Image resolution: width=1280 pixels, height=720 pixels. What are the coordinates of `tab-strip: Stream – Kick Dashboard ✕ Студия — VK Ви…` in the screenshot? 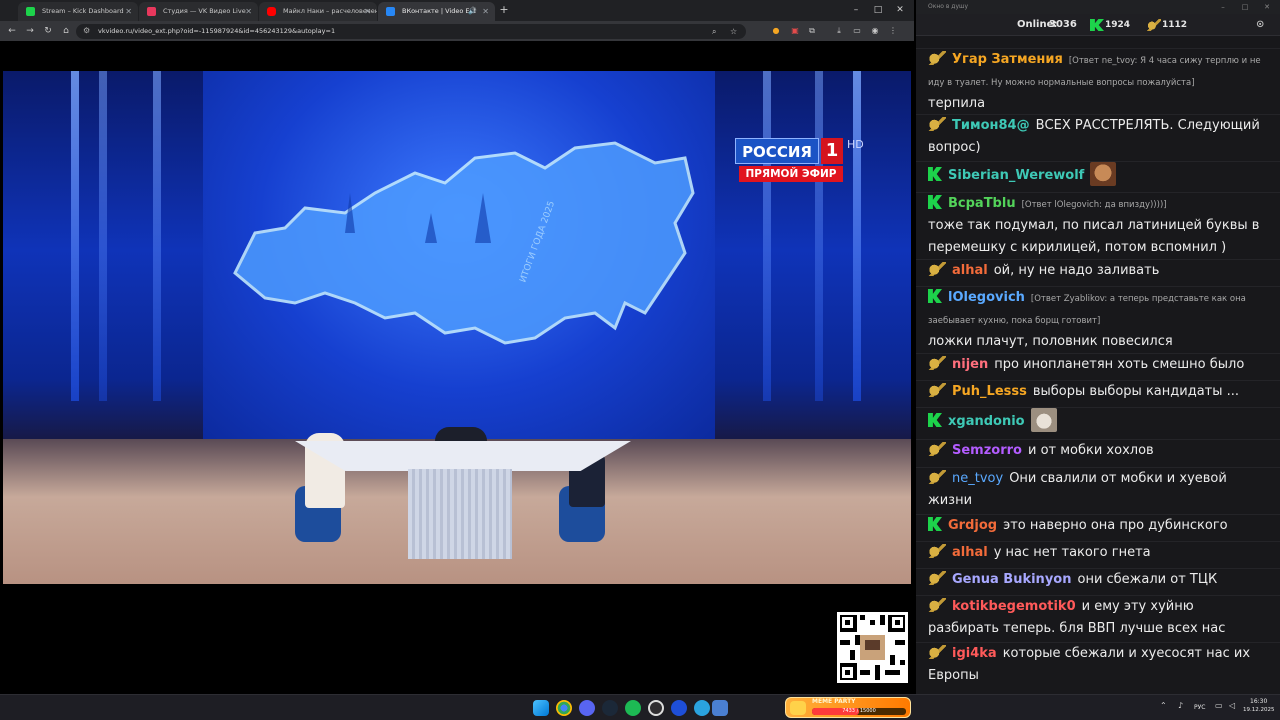 It's located at (457, 10).